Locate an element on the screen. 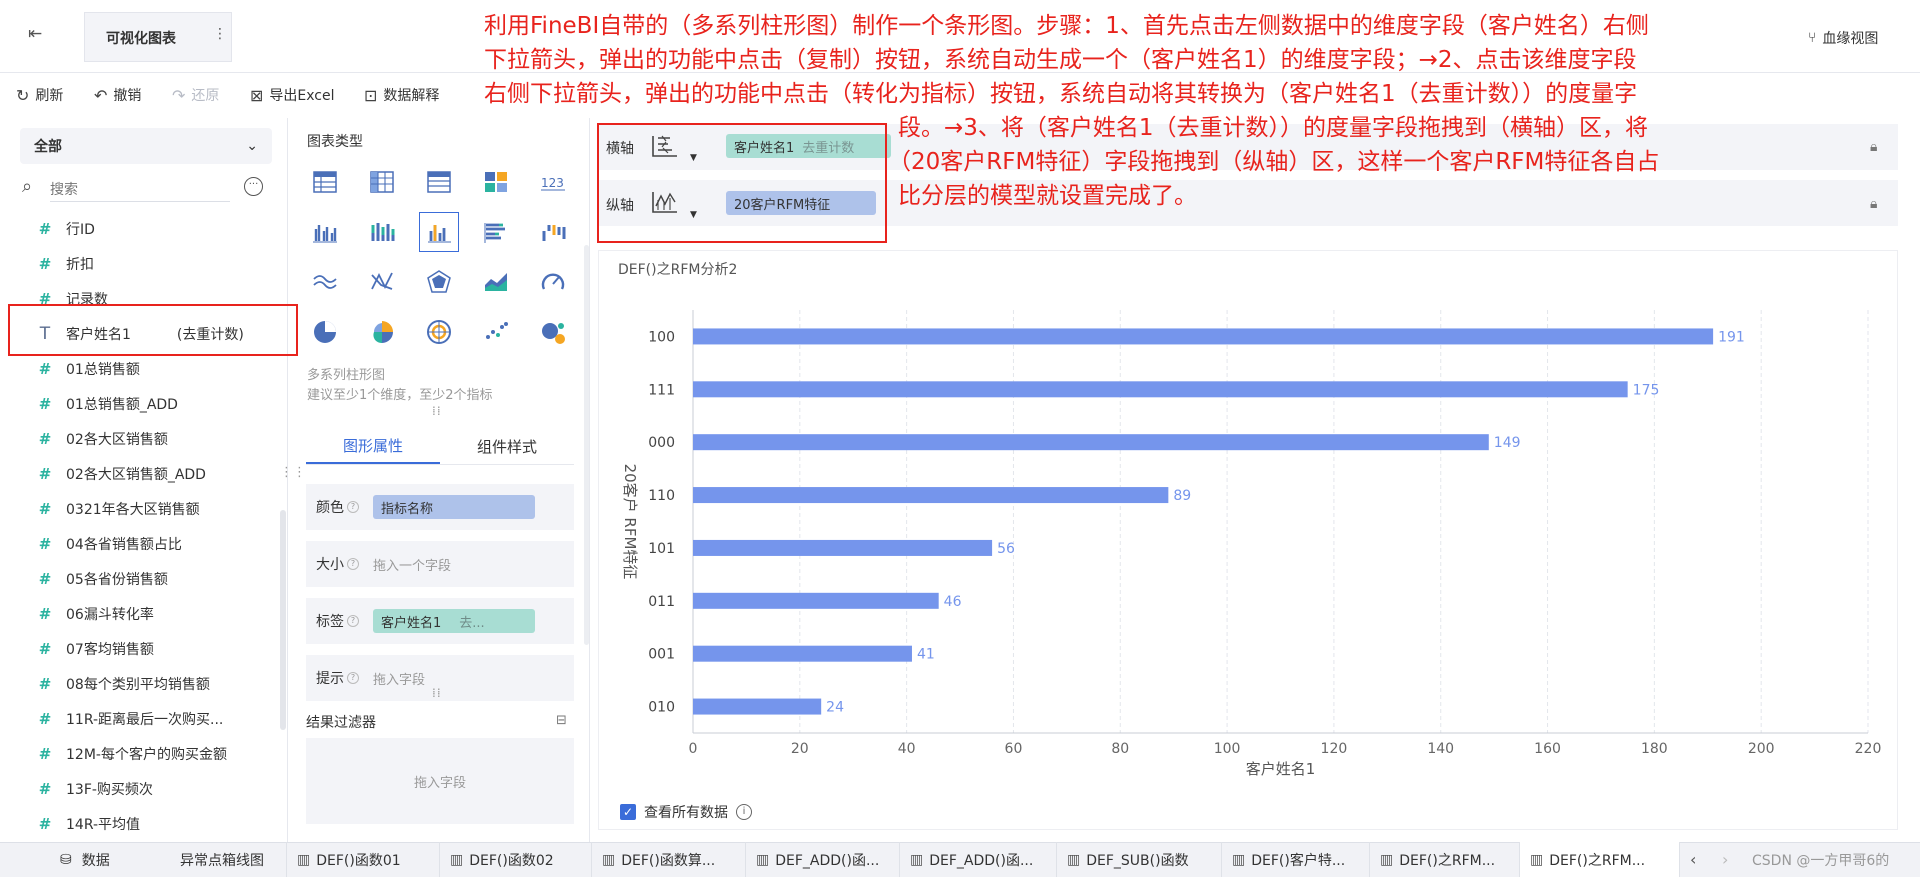 This screenshot has height=877, width=1920. instruction-line: （20客户RFM特征）字段拖拽到（纵轴）区，这样一个客户RFM特征各自占 is located at coordinates (1274, 162).